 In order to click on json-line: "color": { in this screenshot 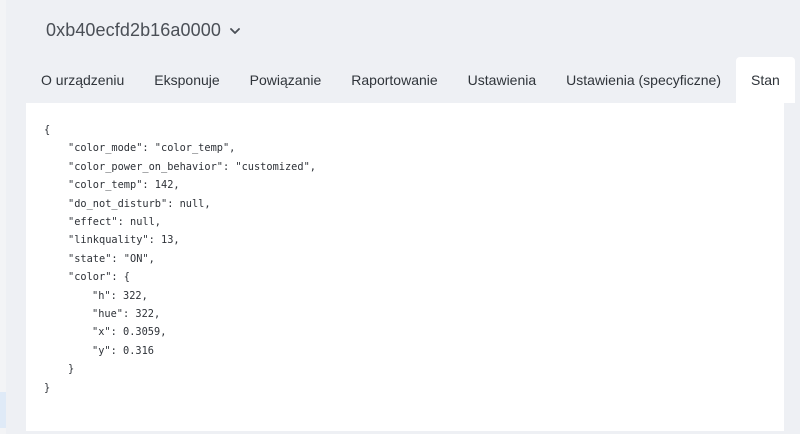, I will do `click(99, 277)`.